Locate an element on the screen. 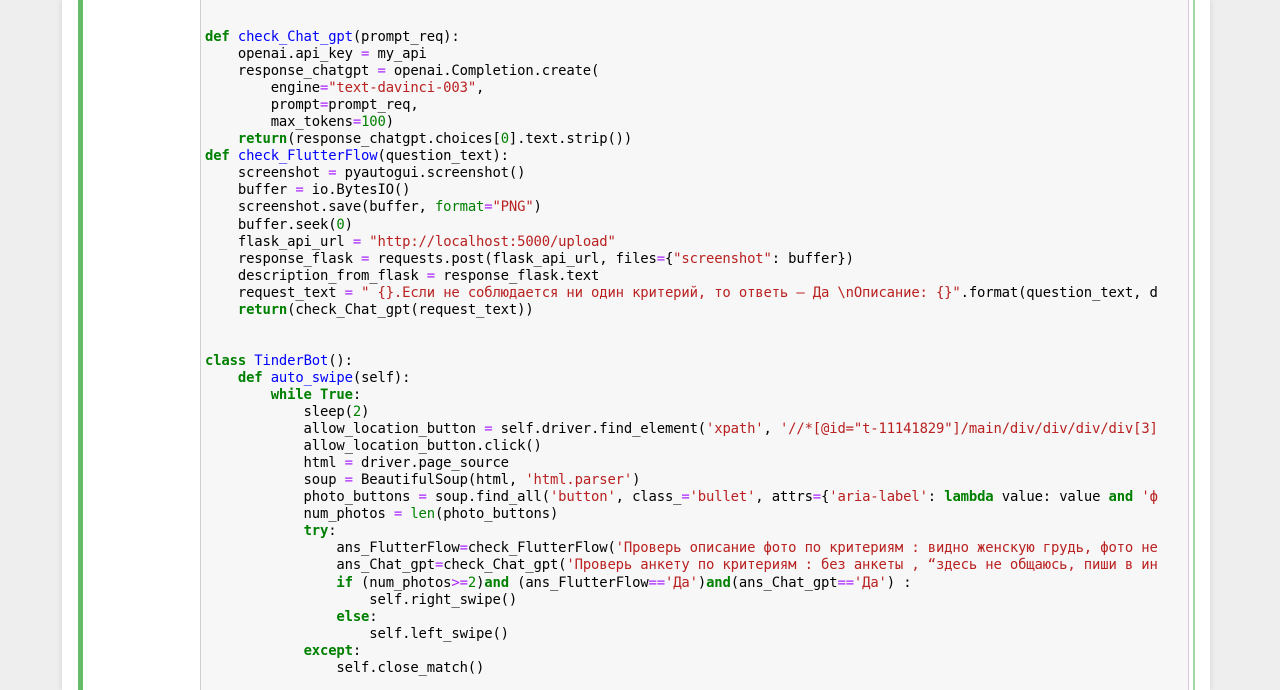 This screenshot has width=1280, height=690. code-token: openai.api_key is located at coordinates (283, 54).